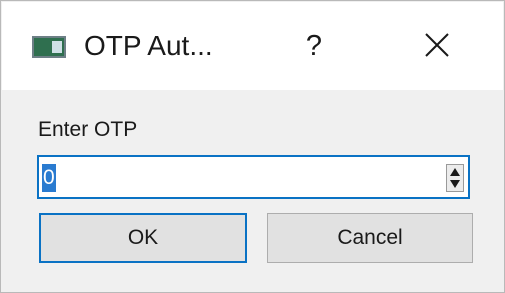 The width and height of the screenshot is (505, 293). Describe the element at coordinates (49, 47) in the screenshot. I see `app-window-icon` at that location.